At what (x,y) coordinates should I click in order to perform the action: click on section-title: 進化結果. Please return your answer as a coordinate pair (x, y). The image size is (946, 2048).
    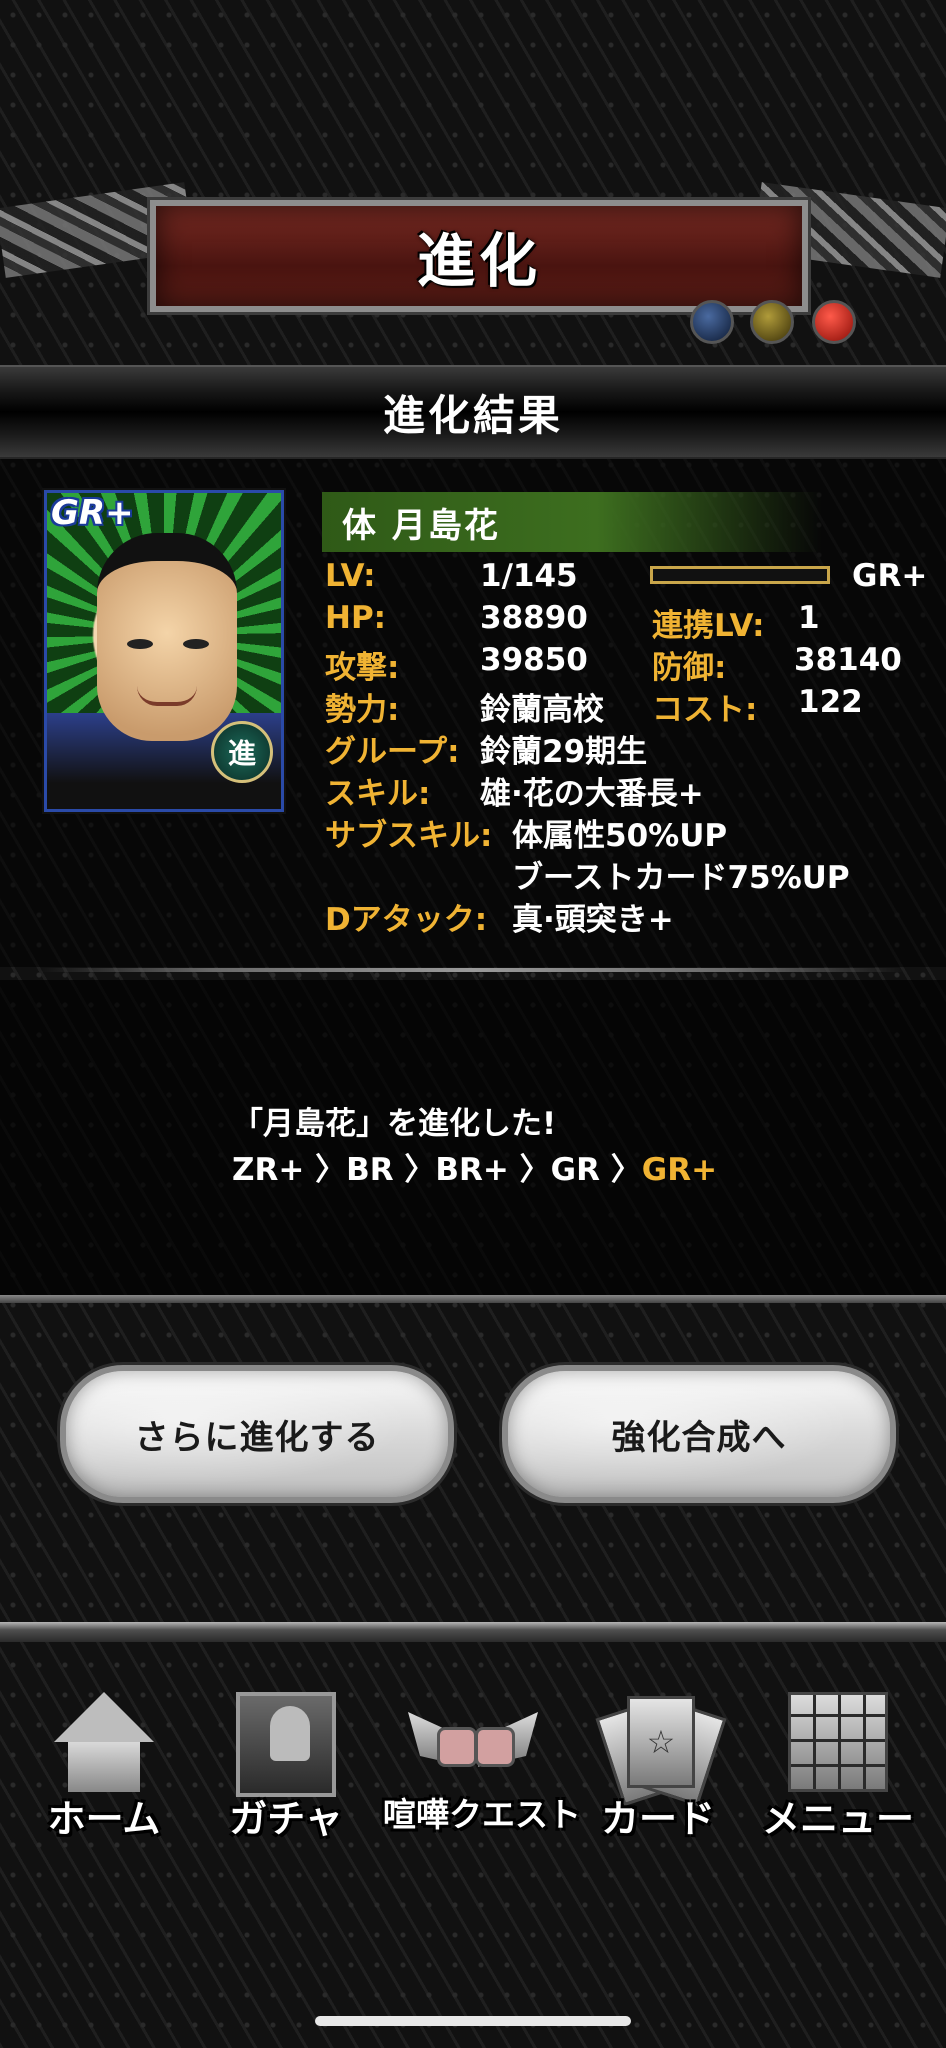
    Looking at the image, I should click on (472, 415).